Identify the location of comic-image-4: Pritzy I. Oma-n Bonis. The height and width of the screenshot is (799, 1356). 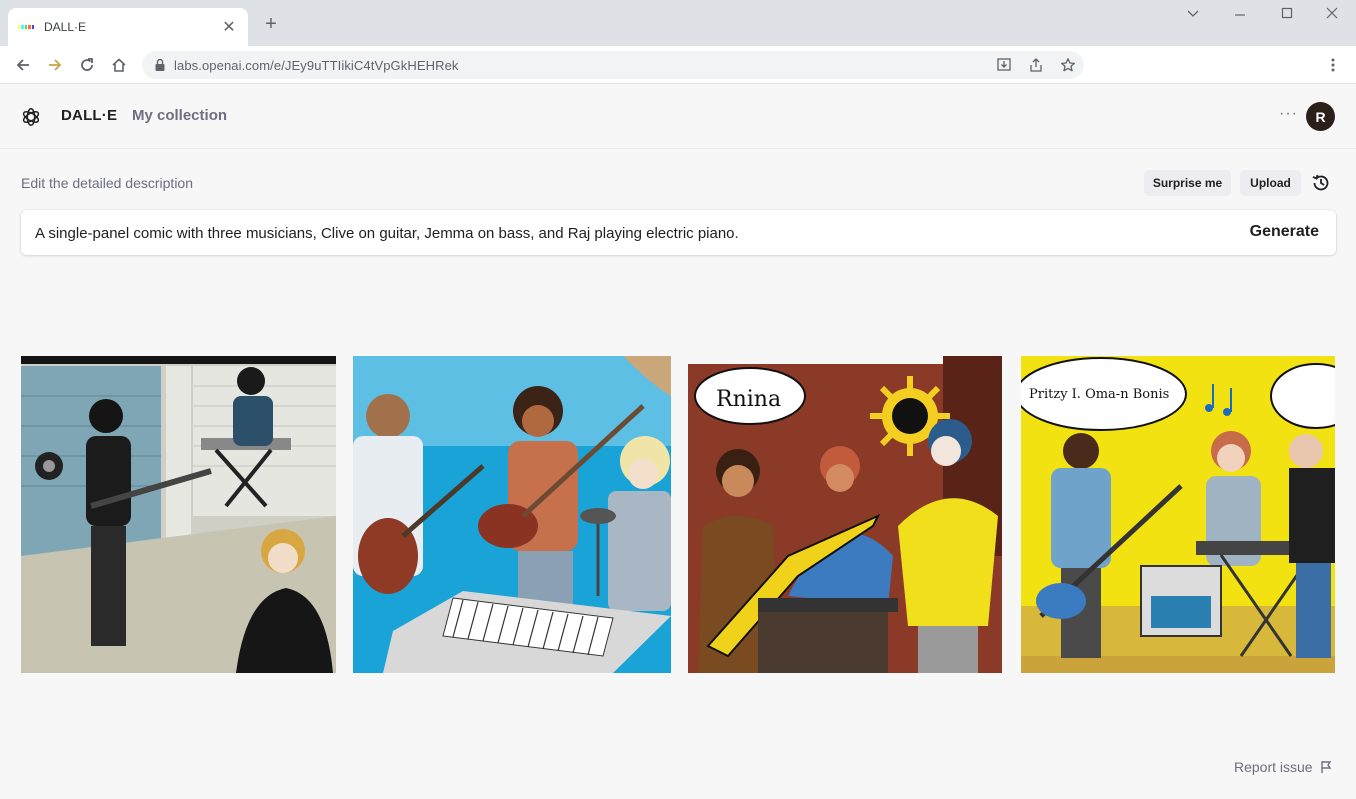
(1178, 514).